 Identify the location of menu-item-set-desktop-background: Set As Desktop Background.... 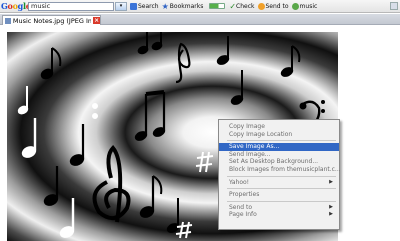
(279, 162).